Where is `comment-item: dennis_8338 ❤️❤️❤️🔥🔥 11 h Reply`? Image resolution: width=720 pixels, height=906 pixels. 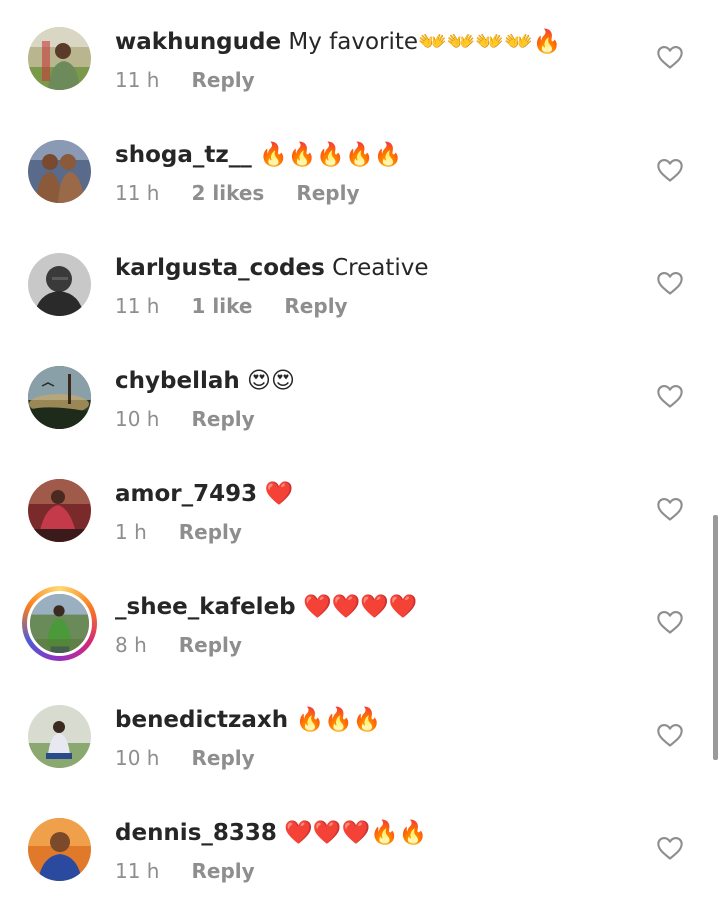
comment-item: dennis_8338 ❤️❤️❤️🔥🔥 11 h Reply is located at coordinates (360, 847).